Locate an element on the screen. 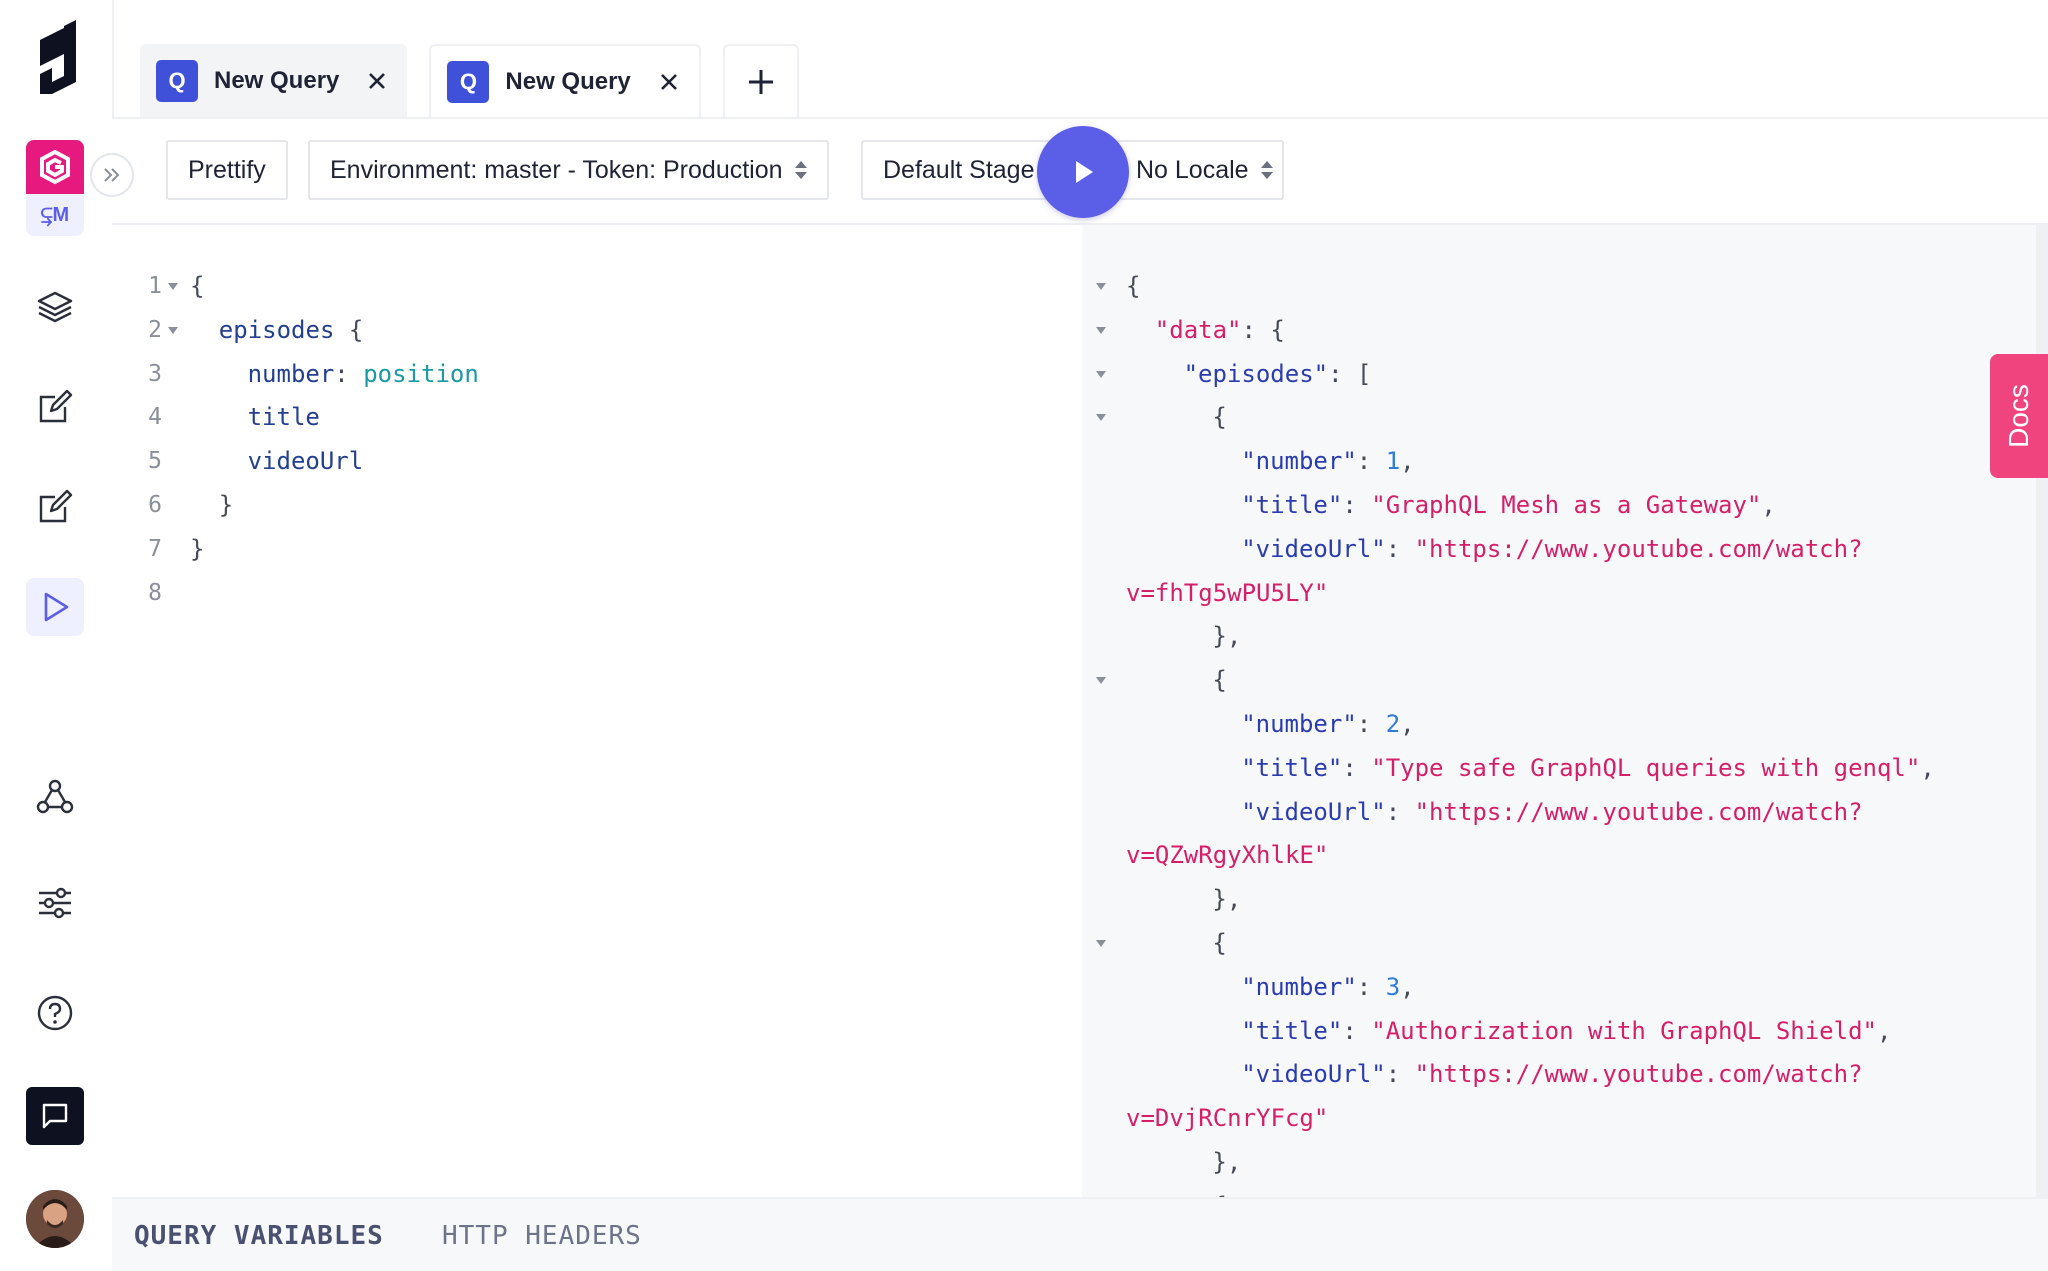  code-line: "episodes": [ is located at coordinates (1278, 374).